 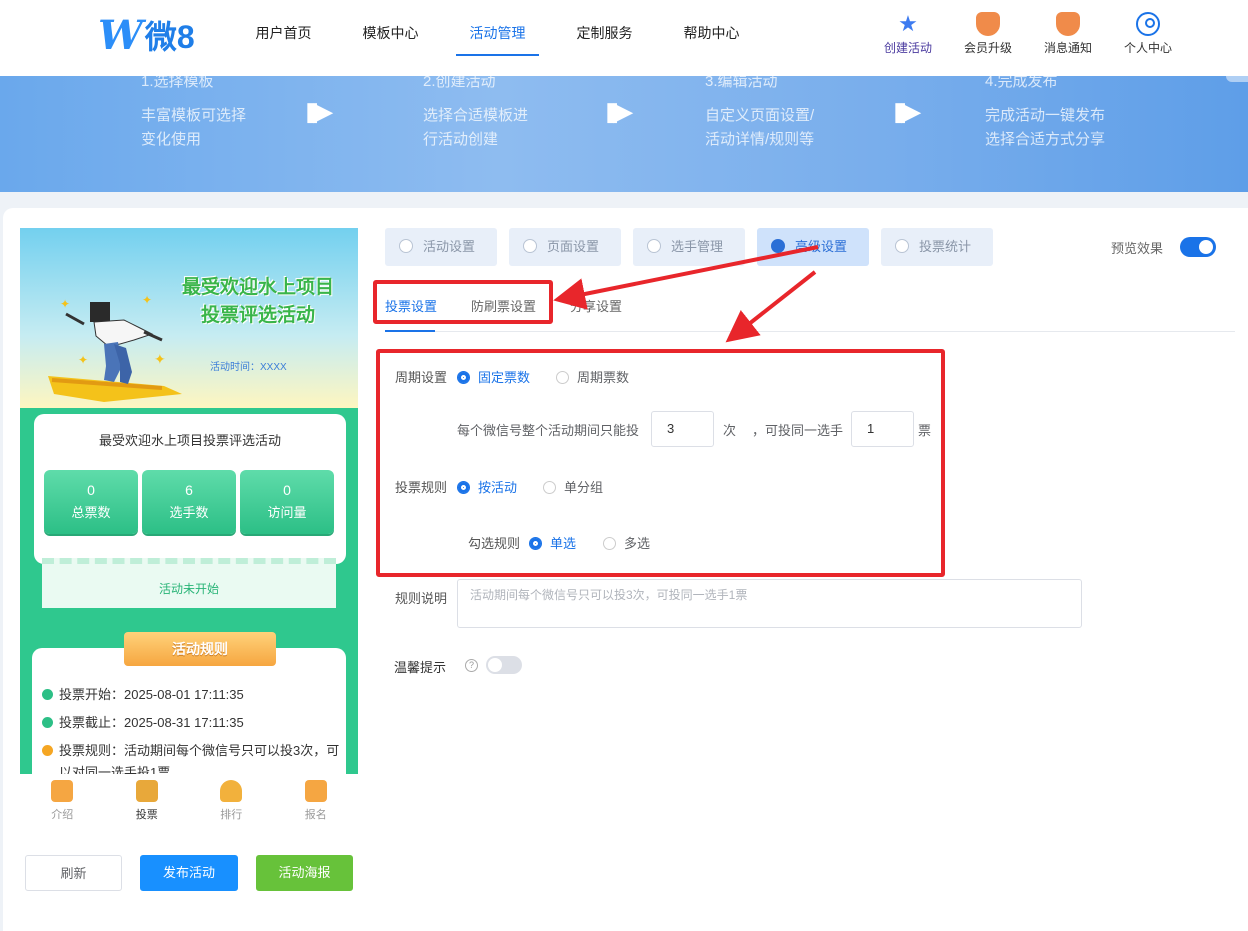 I want to click on preview-bottom-nav: 介绍 投票 排行 报名, so click(x=189, y=801).